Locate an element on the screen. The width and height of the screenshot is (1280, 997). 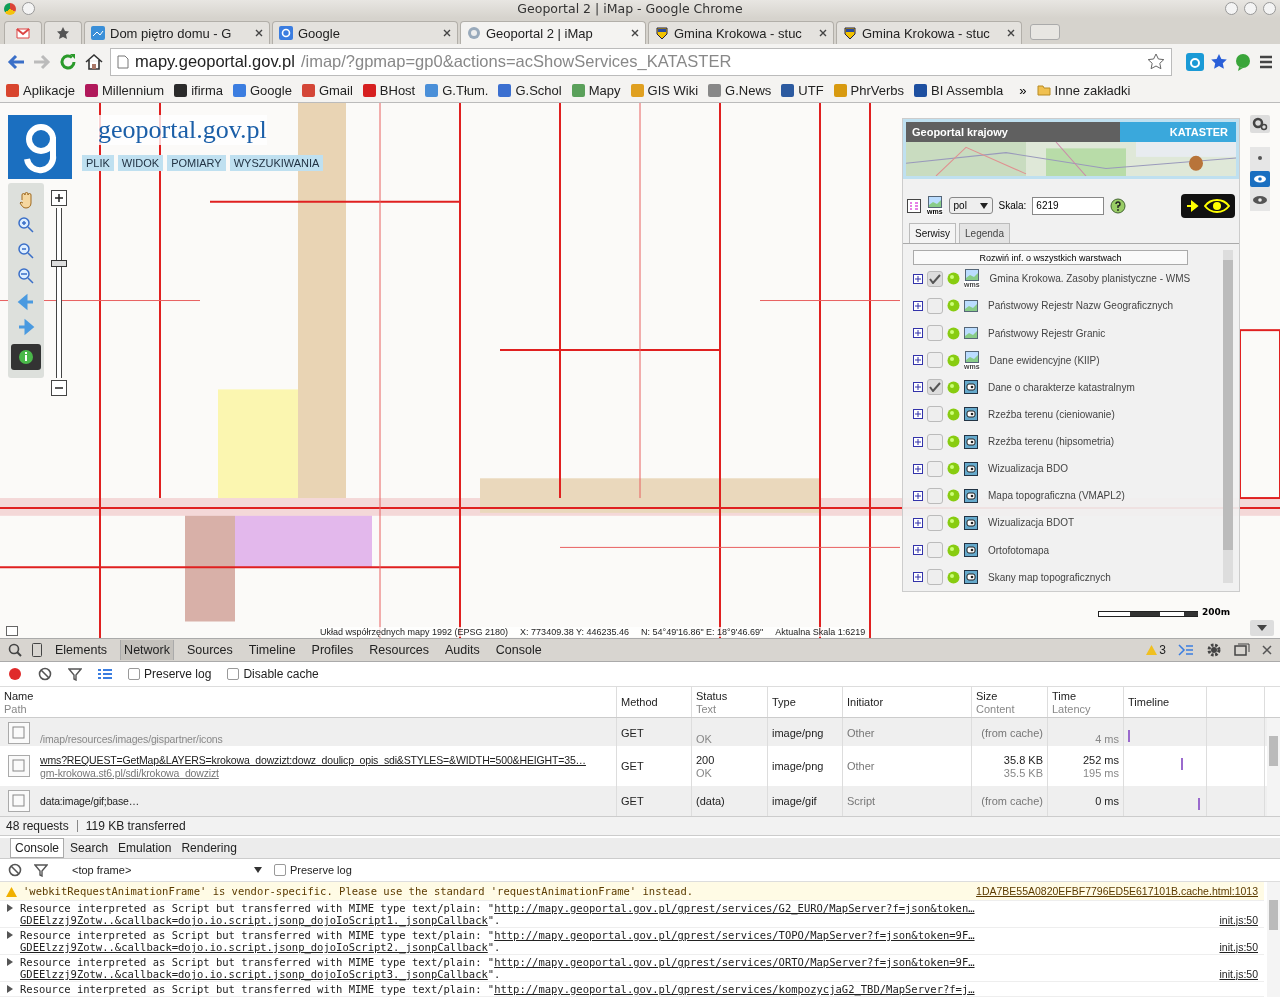
more-bookmarks-button: » is located at coordinates (1023, 90).